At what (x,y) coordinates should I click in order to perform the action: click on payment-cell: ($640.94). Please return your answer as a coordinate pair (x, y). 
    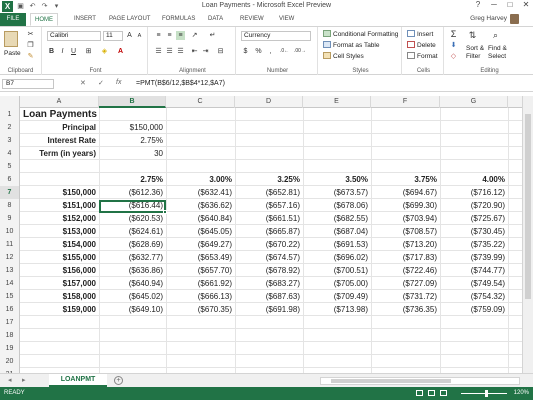
    Looking at the image, I should click on (132, 283).